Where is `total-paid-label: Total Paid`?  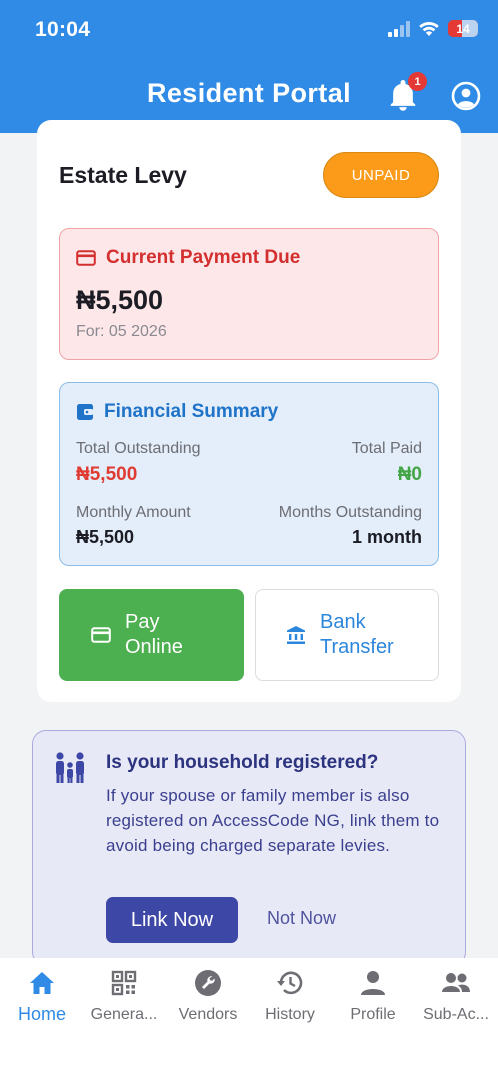 total-paid-label: Total Paid is located at coordinates (386, 448).